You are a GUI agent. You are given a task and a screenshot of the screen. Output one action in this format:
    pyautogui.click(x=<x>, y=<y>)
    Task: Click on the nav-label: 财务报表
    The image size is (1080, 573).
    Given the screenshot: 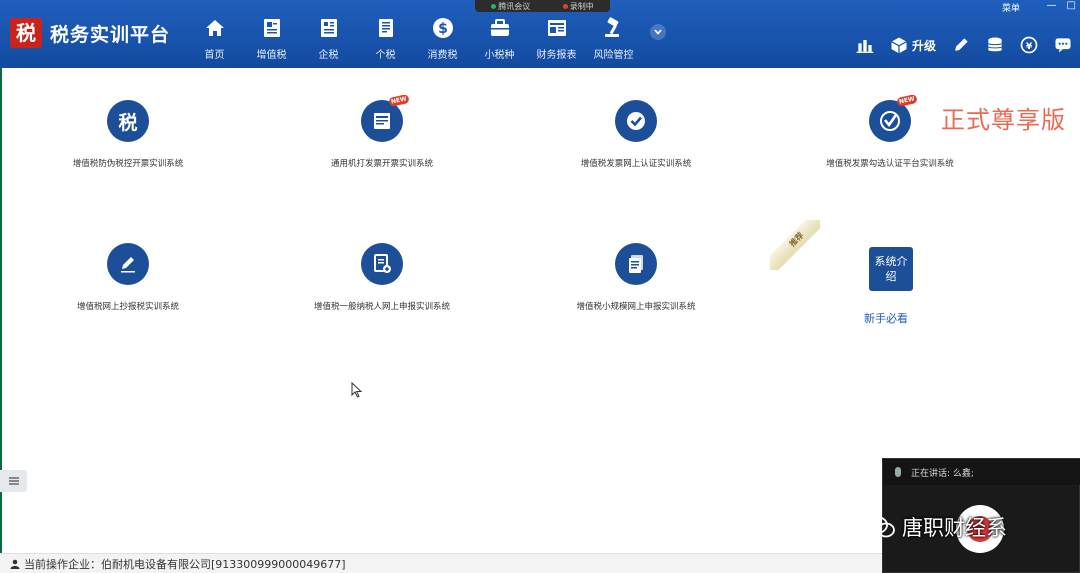 What is the action you would take?
    pyautogui.click(x=556, y=55)
    